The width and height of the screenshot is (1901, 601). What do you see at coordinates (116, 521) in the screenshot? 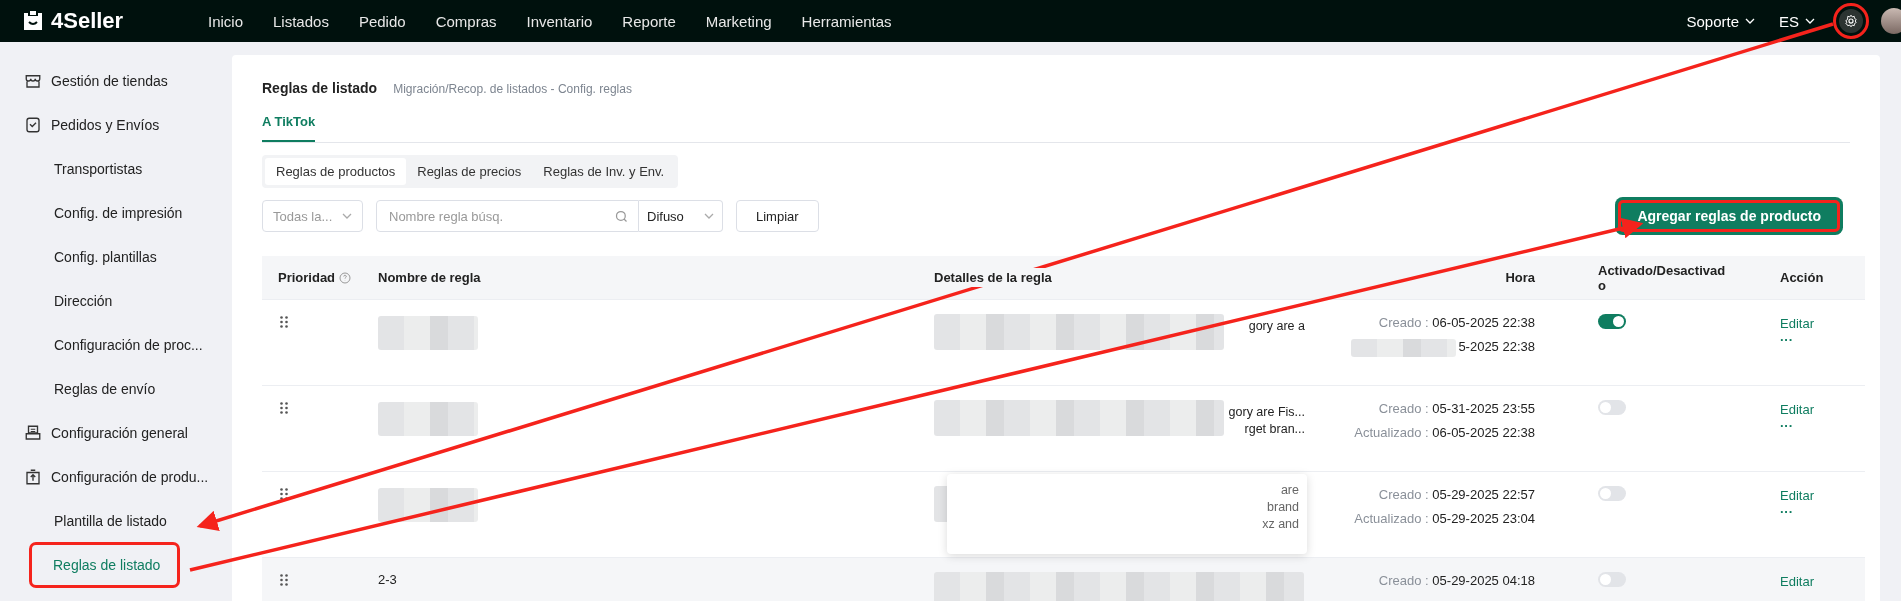
I see `sidebar-item: Plantilla de listado` at bounding box center [116, 521].